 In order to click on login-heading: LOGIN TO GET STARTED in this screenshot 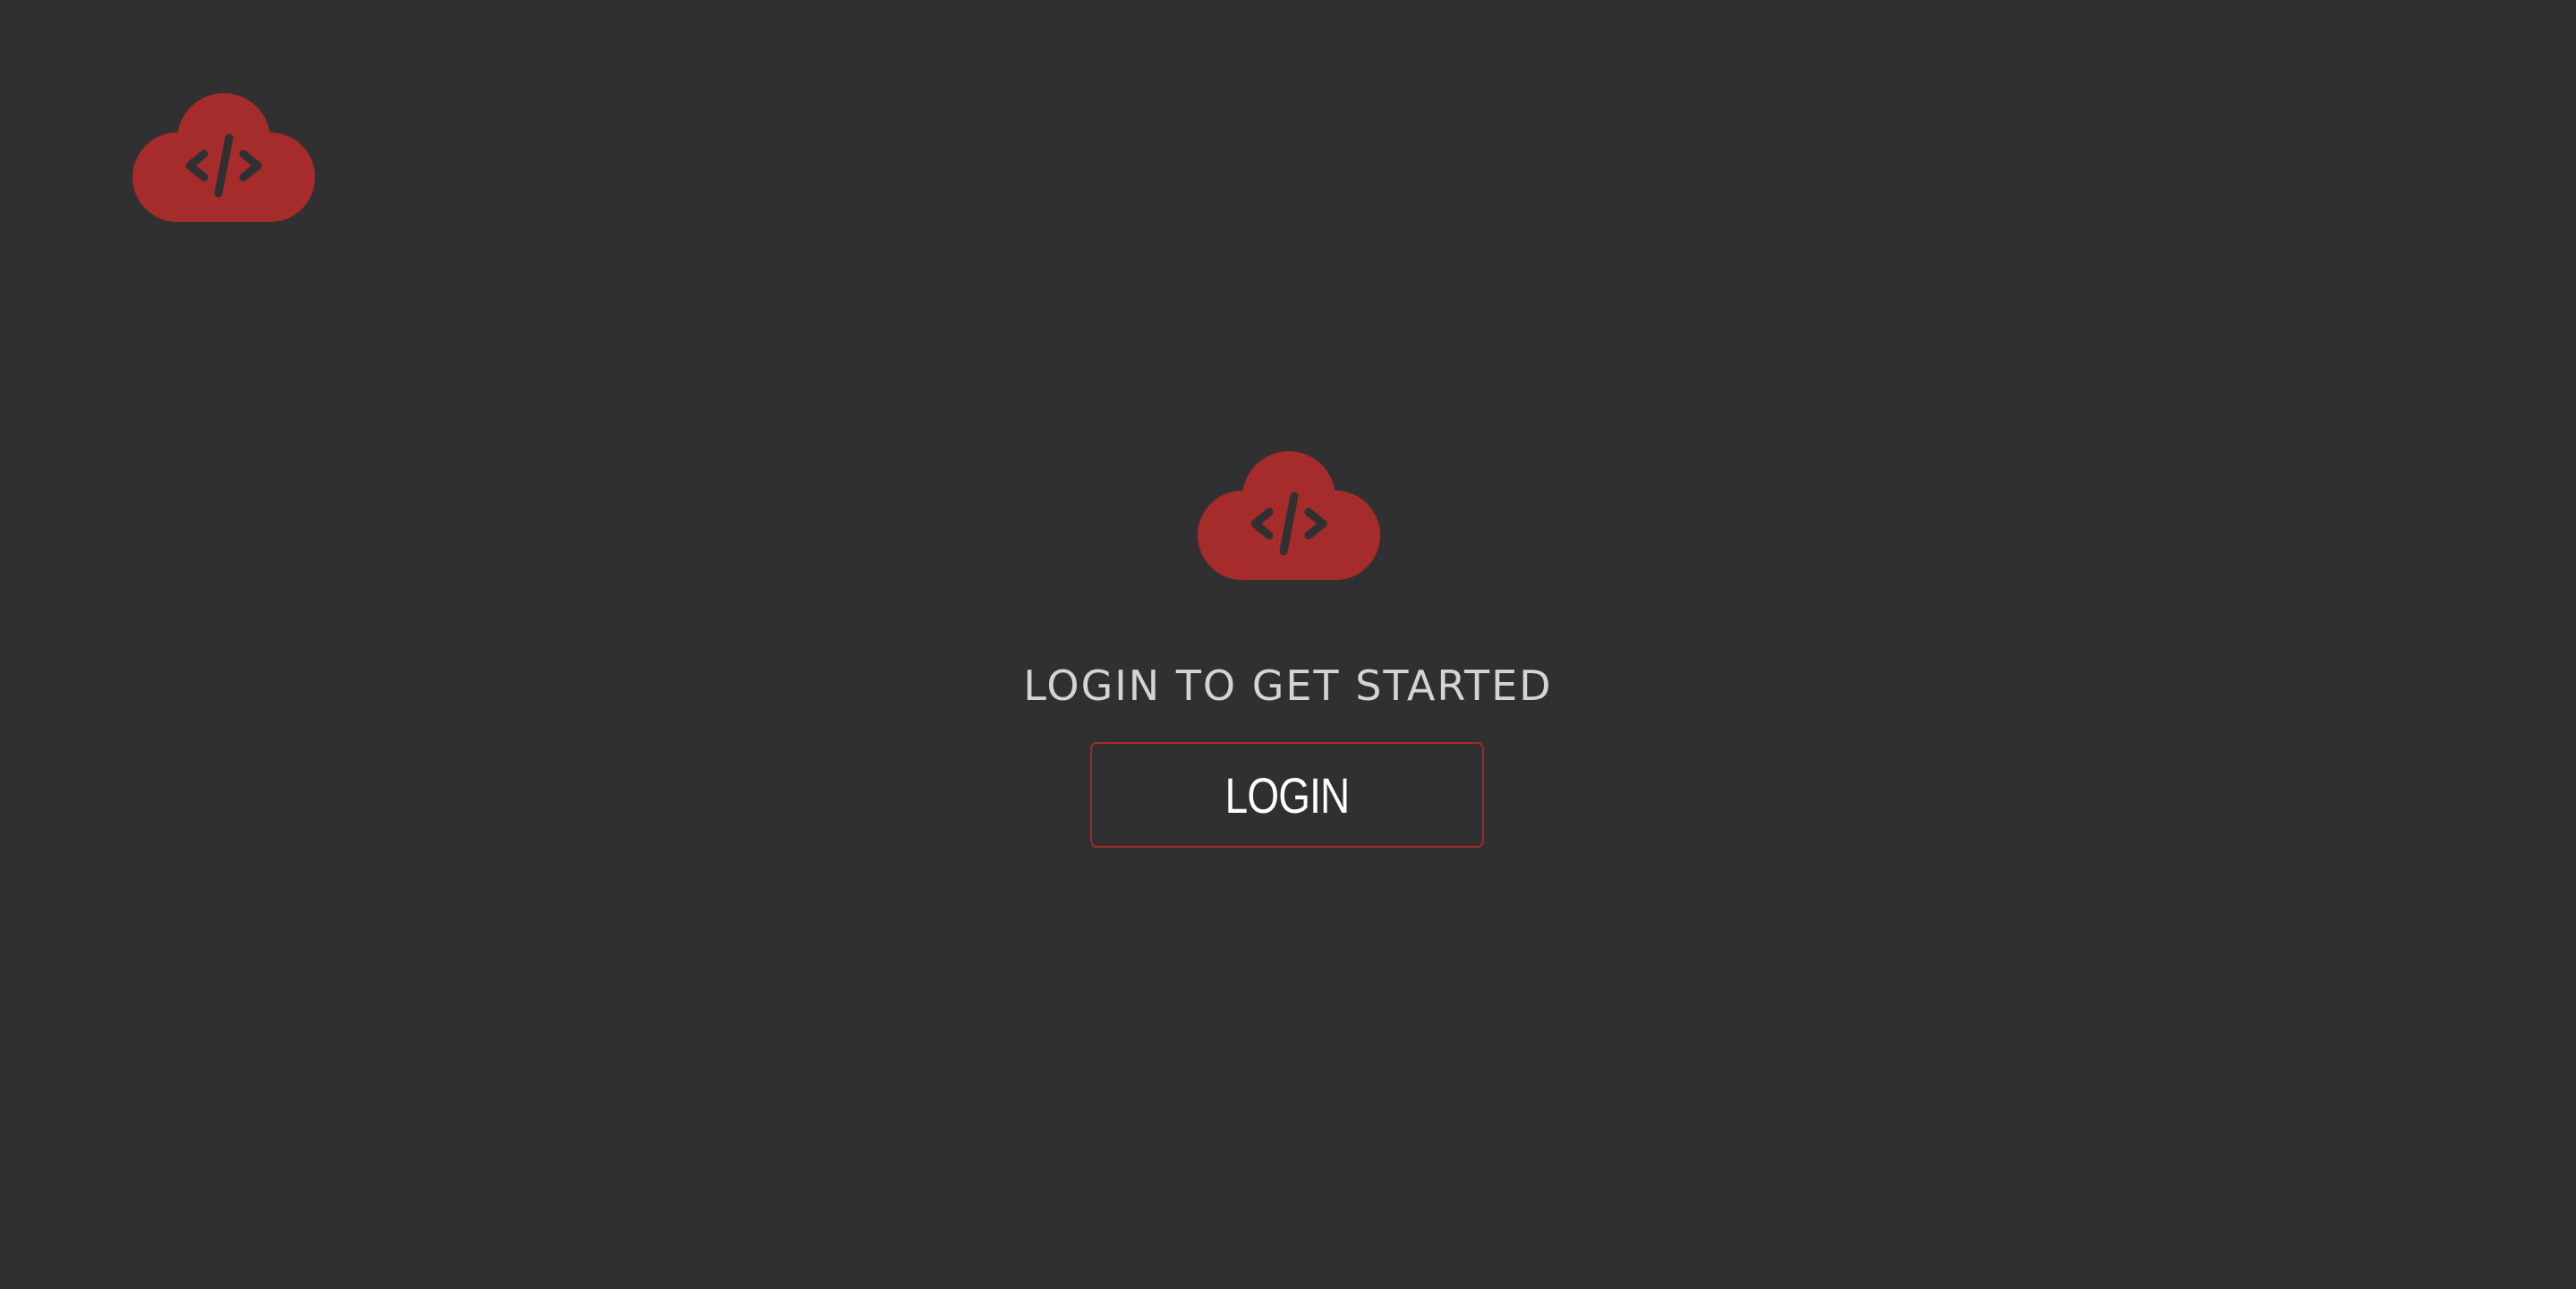, I will do `click(1288, 686)`.